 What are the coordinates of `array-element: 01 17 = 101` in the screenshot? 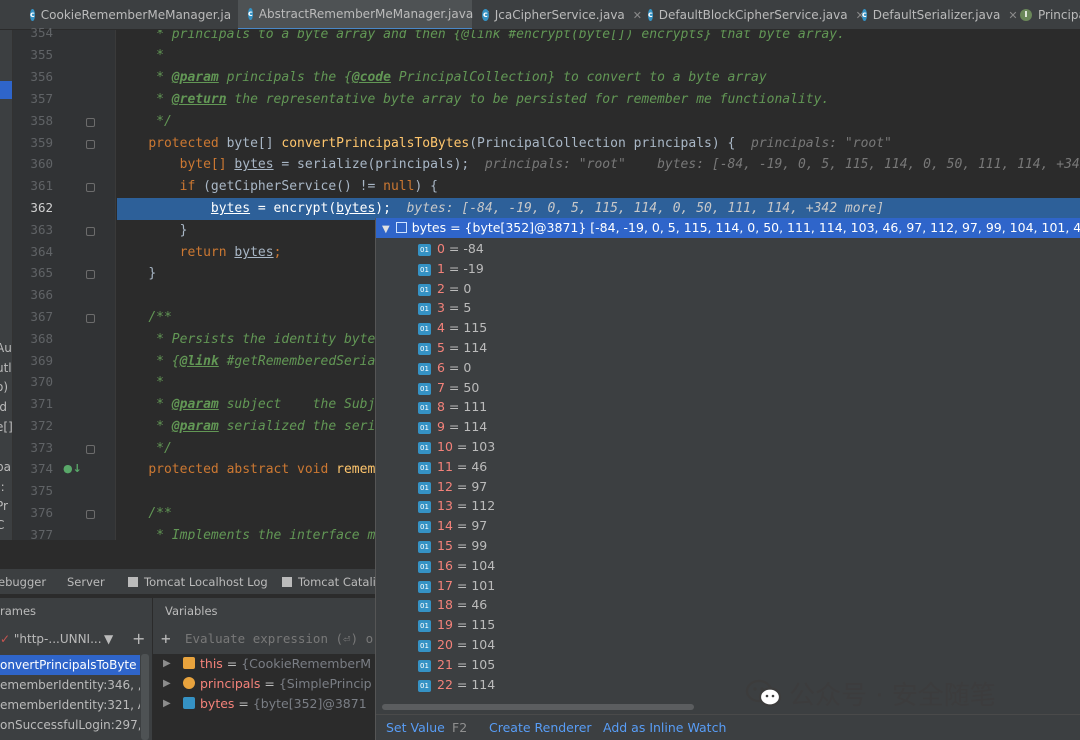 It's located at (456, 586).